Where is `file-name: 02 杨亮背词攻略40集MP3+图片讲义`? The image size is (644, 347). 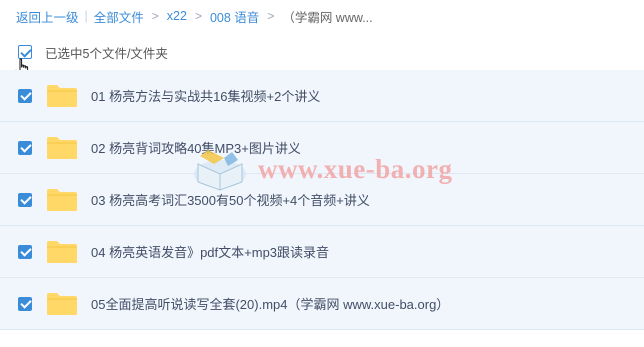 file-name: 02 杨亮背词攻略40集MP3+图片讲义 is located at coordinates (196, 147).